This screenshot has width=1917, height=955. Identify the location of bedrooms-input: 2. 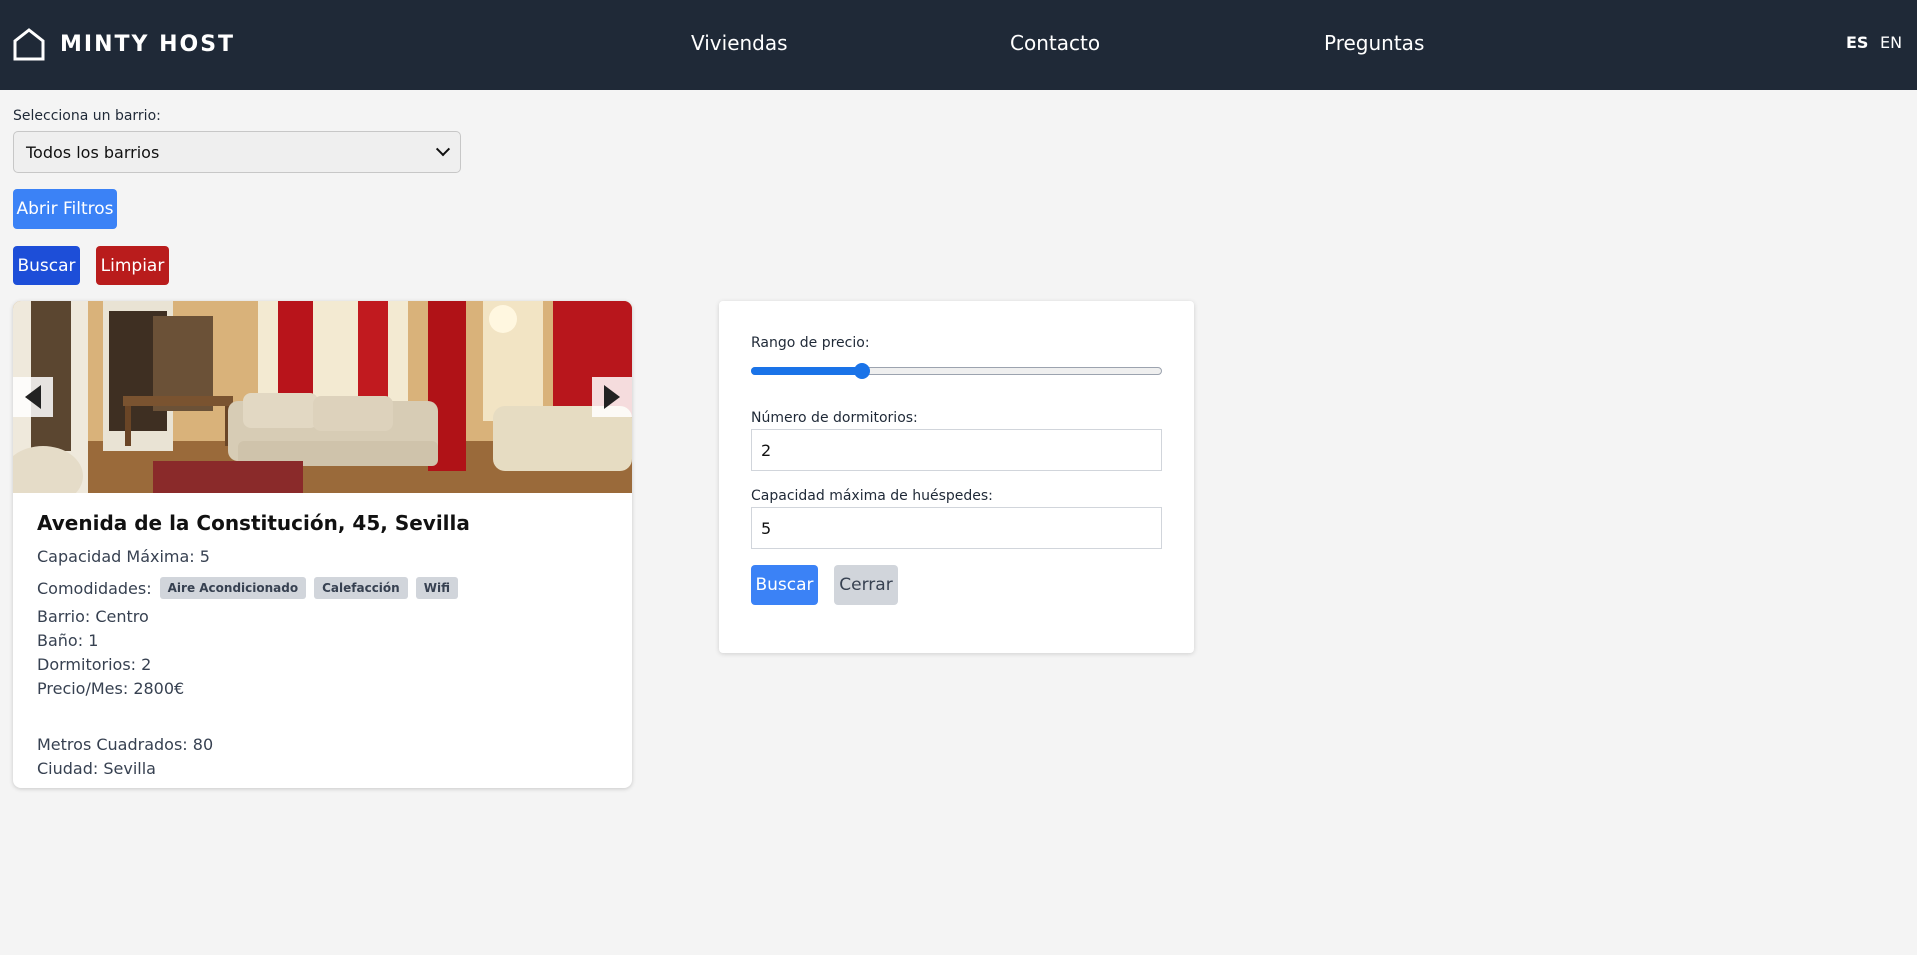
(956, 450).